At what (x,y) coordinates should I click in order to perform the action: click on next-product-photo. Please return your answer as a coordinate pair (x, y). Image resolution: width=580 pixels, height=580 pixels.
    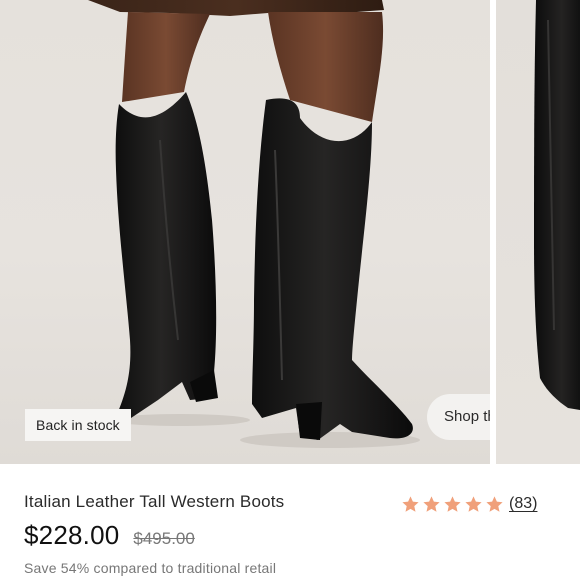
    Looking at the image, I should click on (557, 205).